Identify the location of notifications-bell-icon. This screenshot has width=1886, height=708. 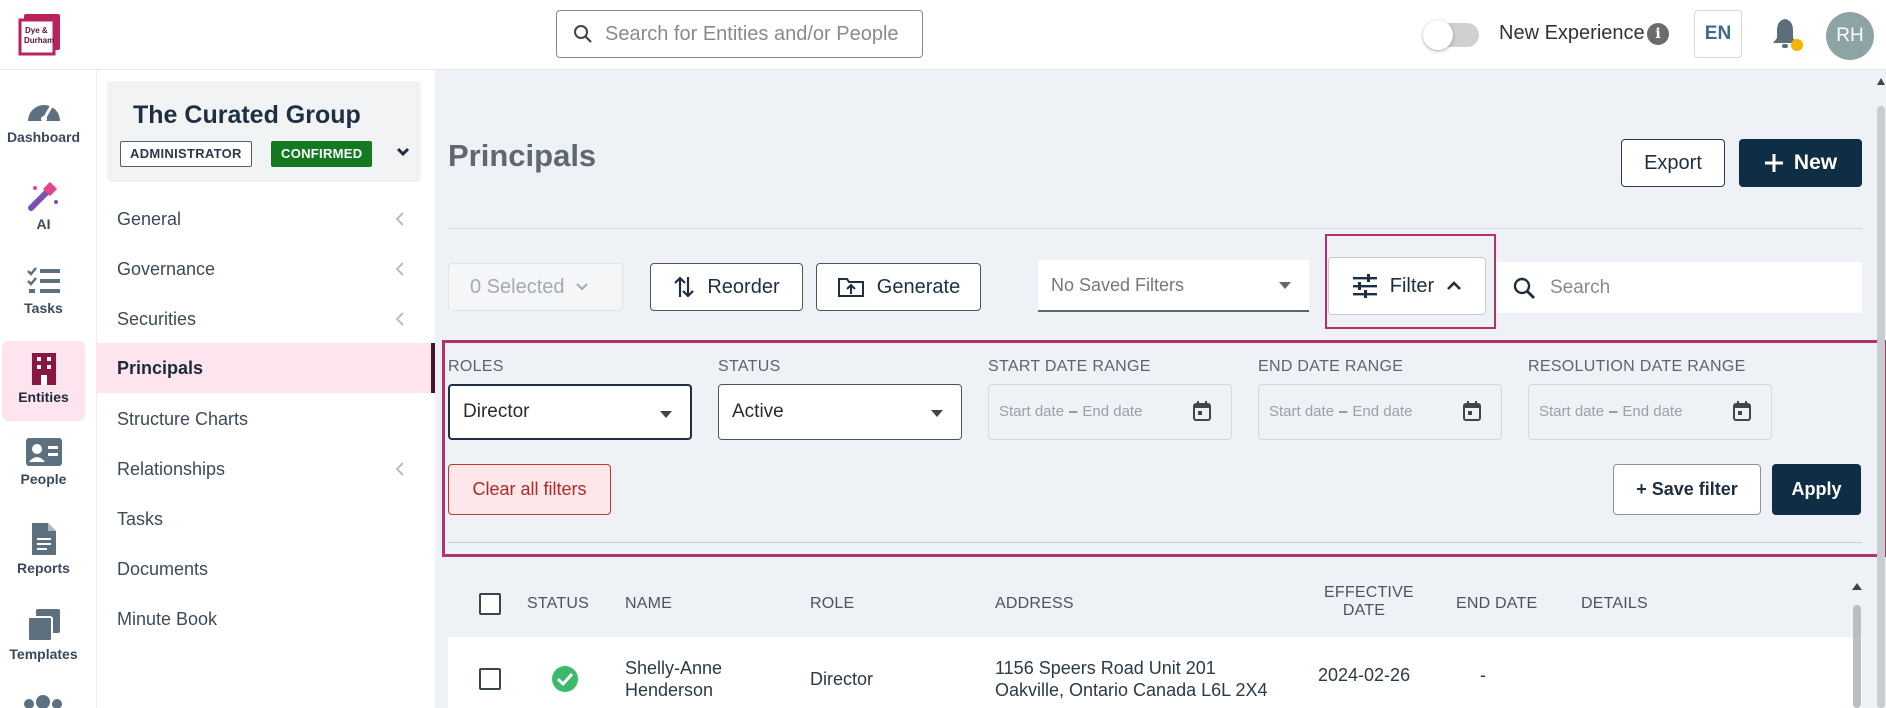
(1787, 35).